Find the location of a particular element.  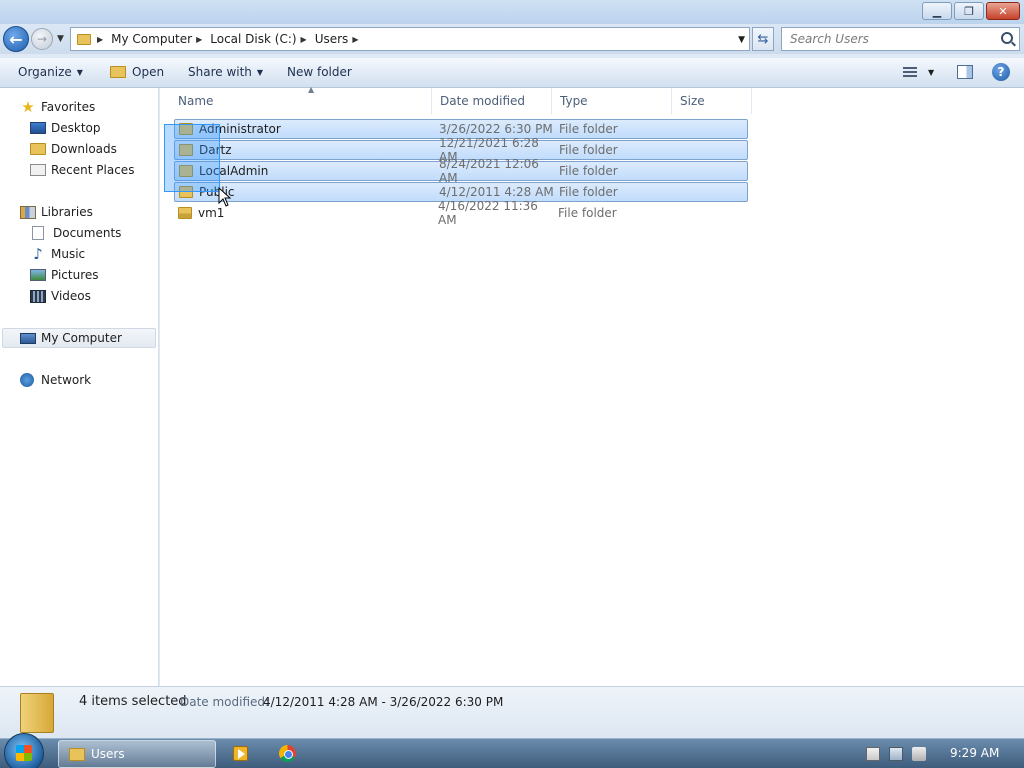

file-name: Dartz is located at coordinates (215, 150).